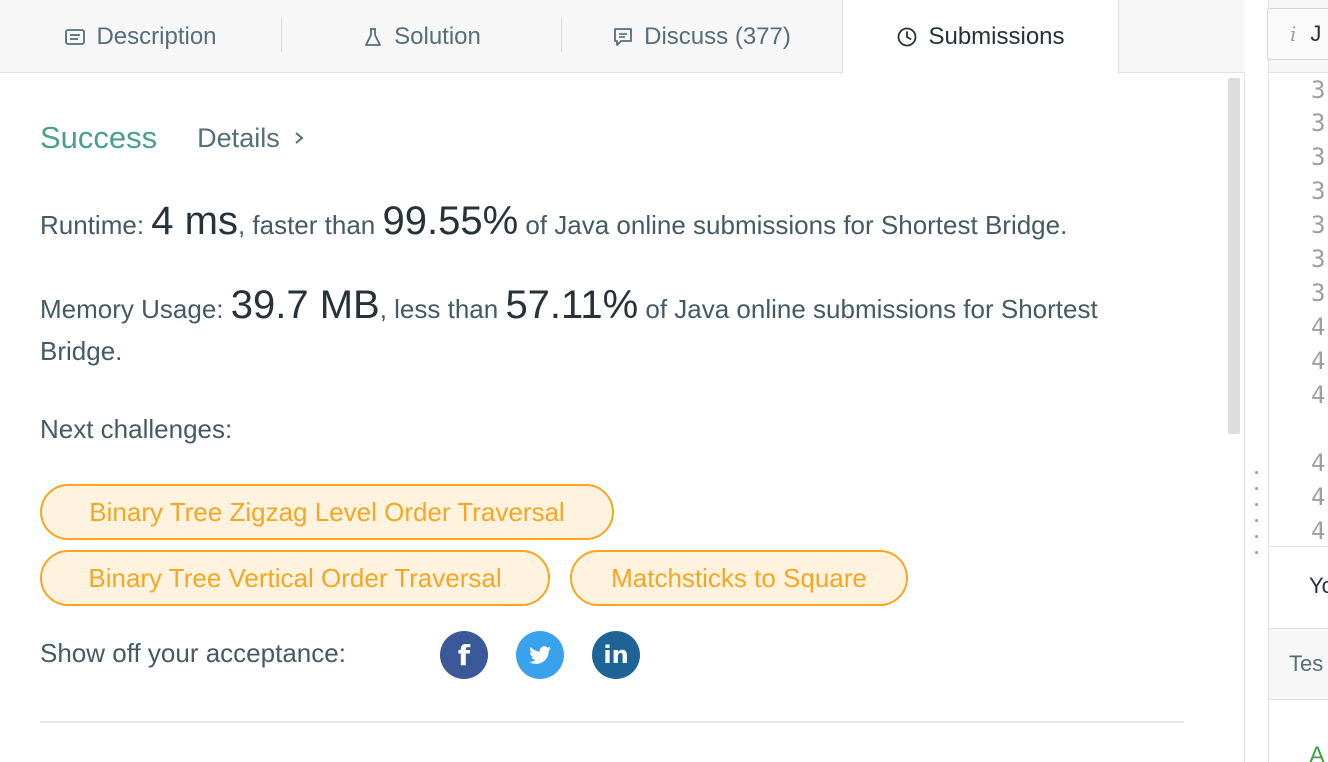  What do you see at coordinates (907, 37) in the screenshot?
I see `clock-icon` at bounding box center [907, 37].